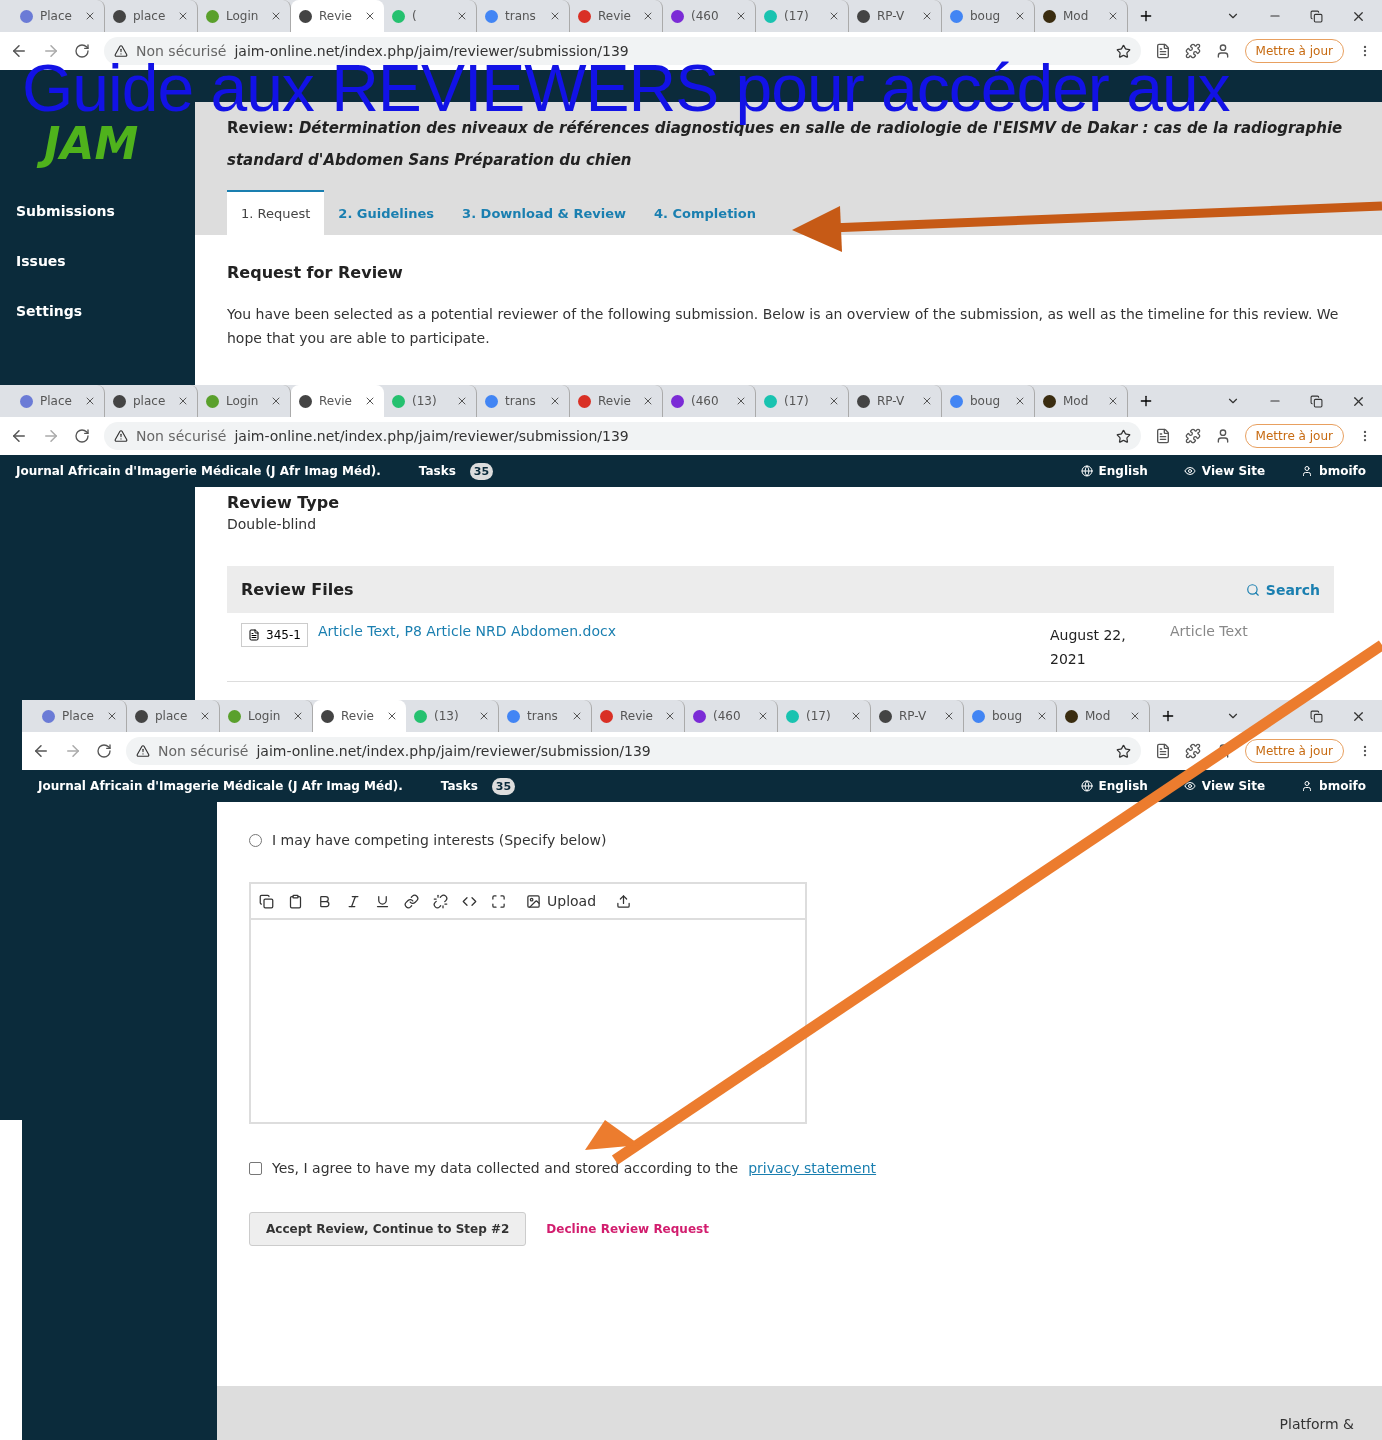 Image resolution: width=1382 pixels, height=1440 pixels. Describe the element at coordinates (498, 901) in the screenshot. I see `fullscreen-icon` at that location.